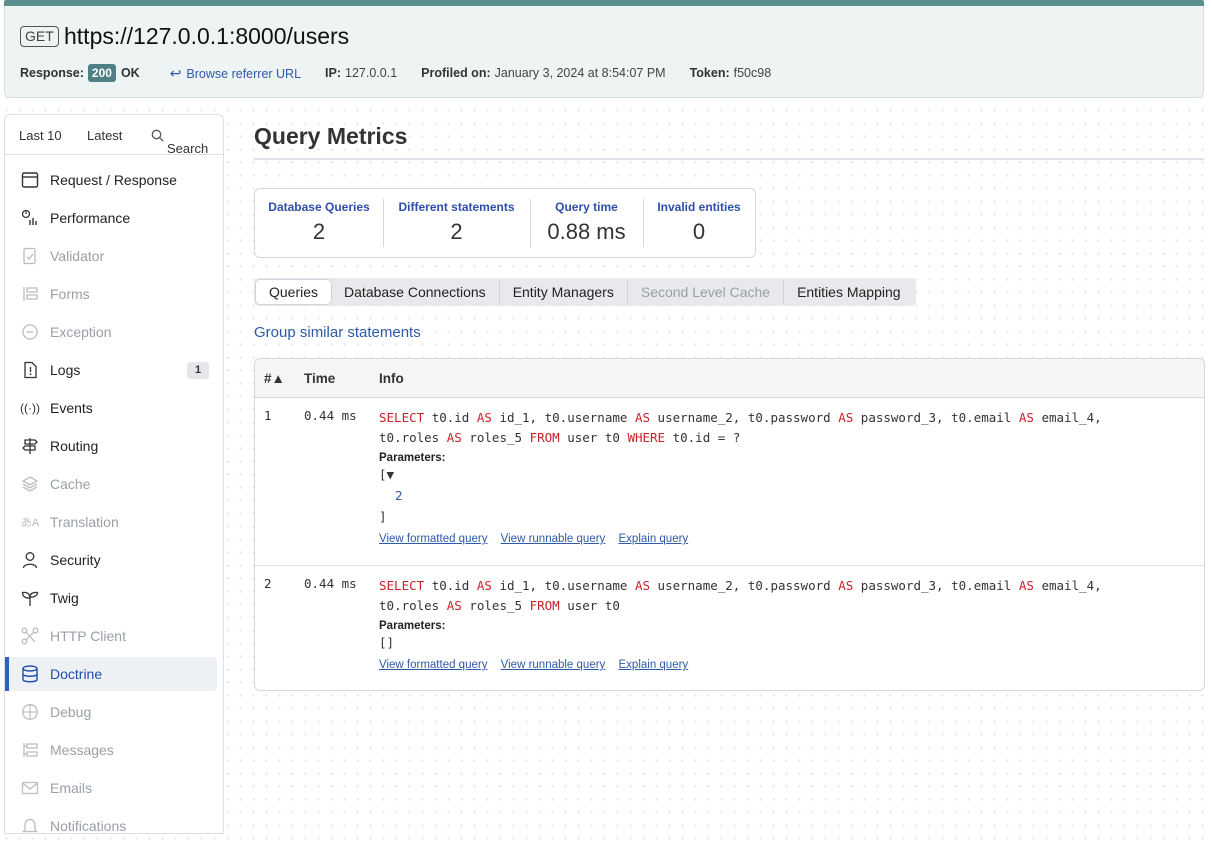  I want to click on sidebar-item-events: ((·)) Events, so click(111, 408).